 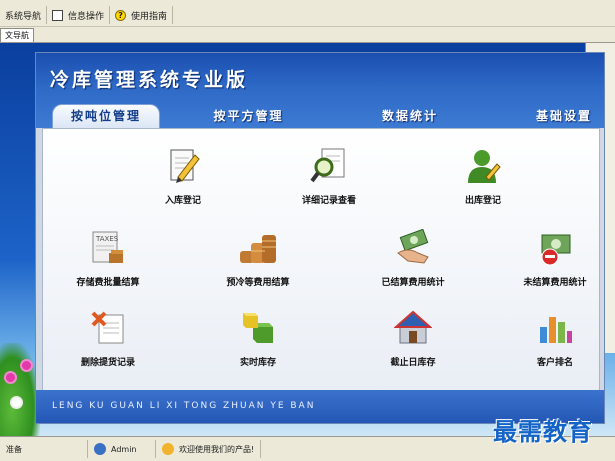 I want to click on checkbox-icon, so click(x=58, y=15).